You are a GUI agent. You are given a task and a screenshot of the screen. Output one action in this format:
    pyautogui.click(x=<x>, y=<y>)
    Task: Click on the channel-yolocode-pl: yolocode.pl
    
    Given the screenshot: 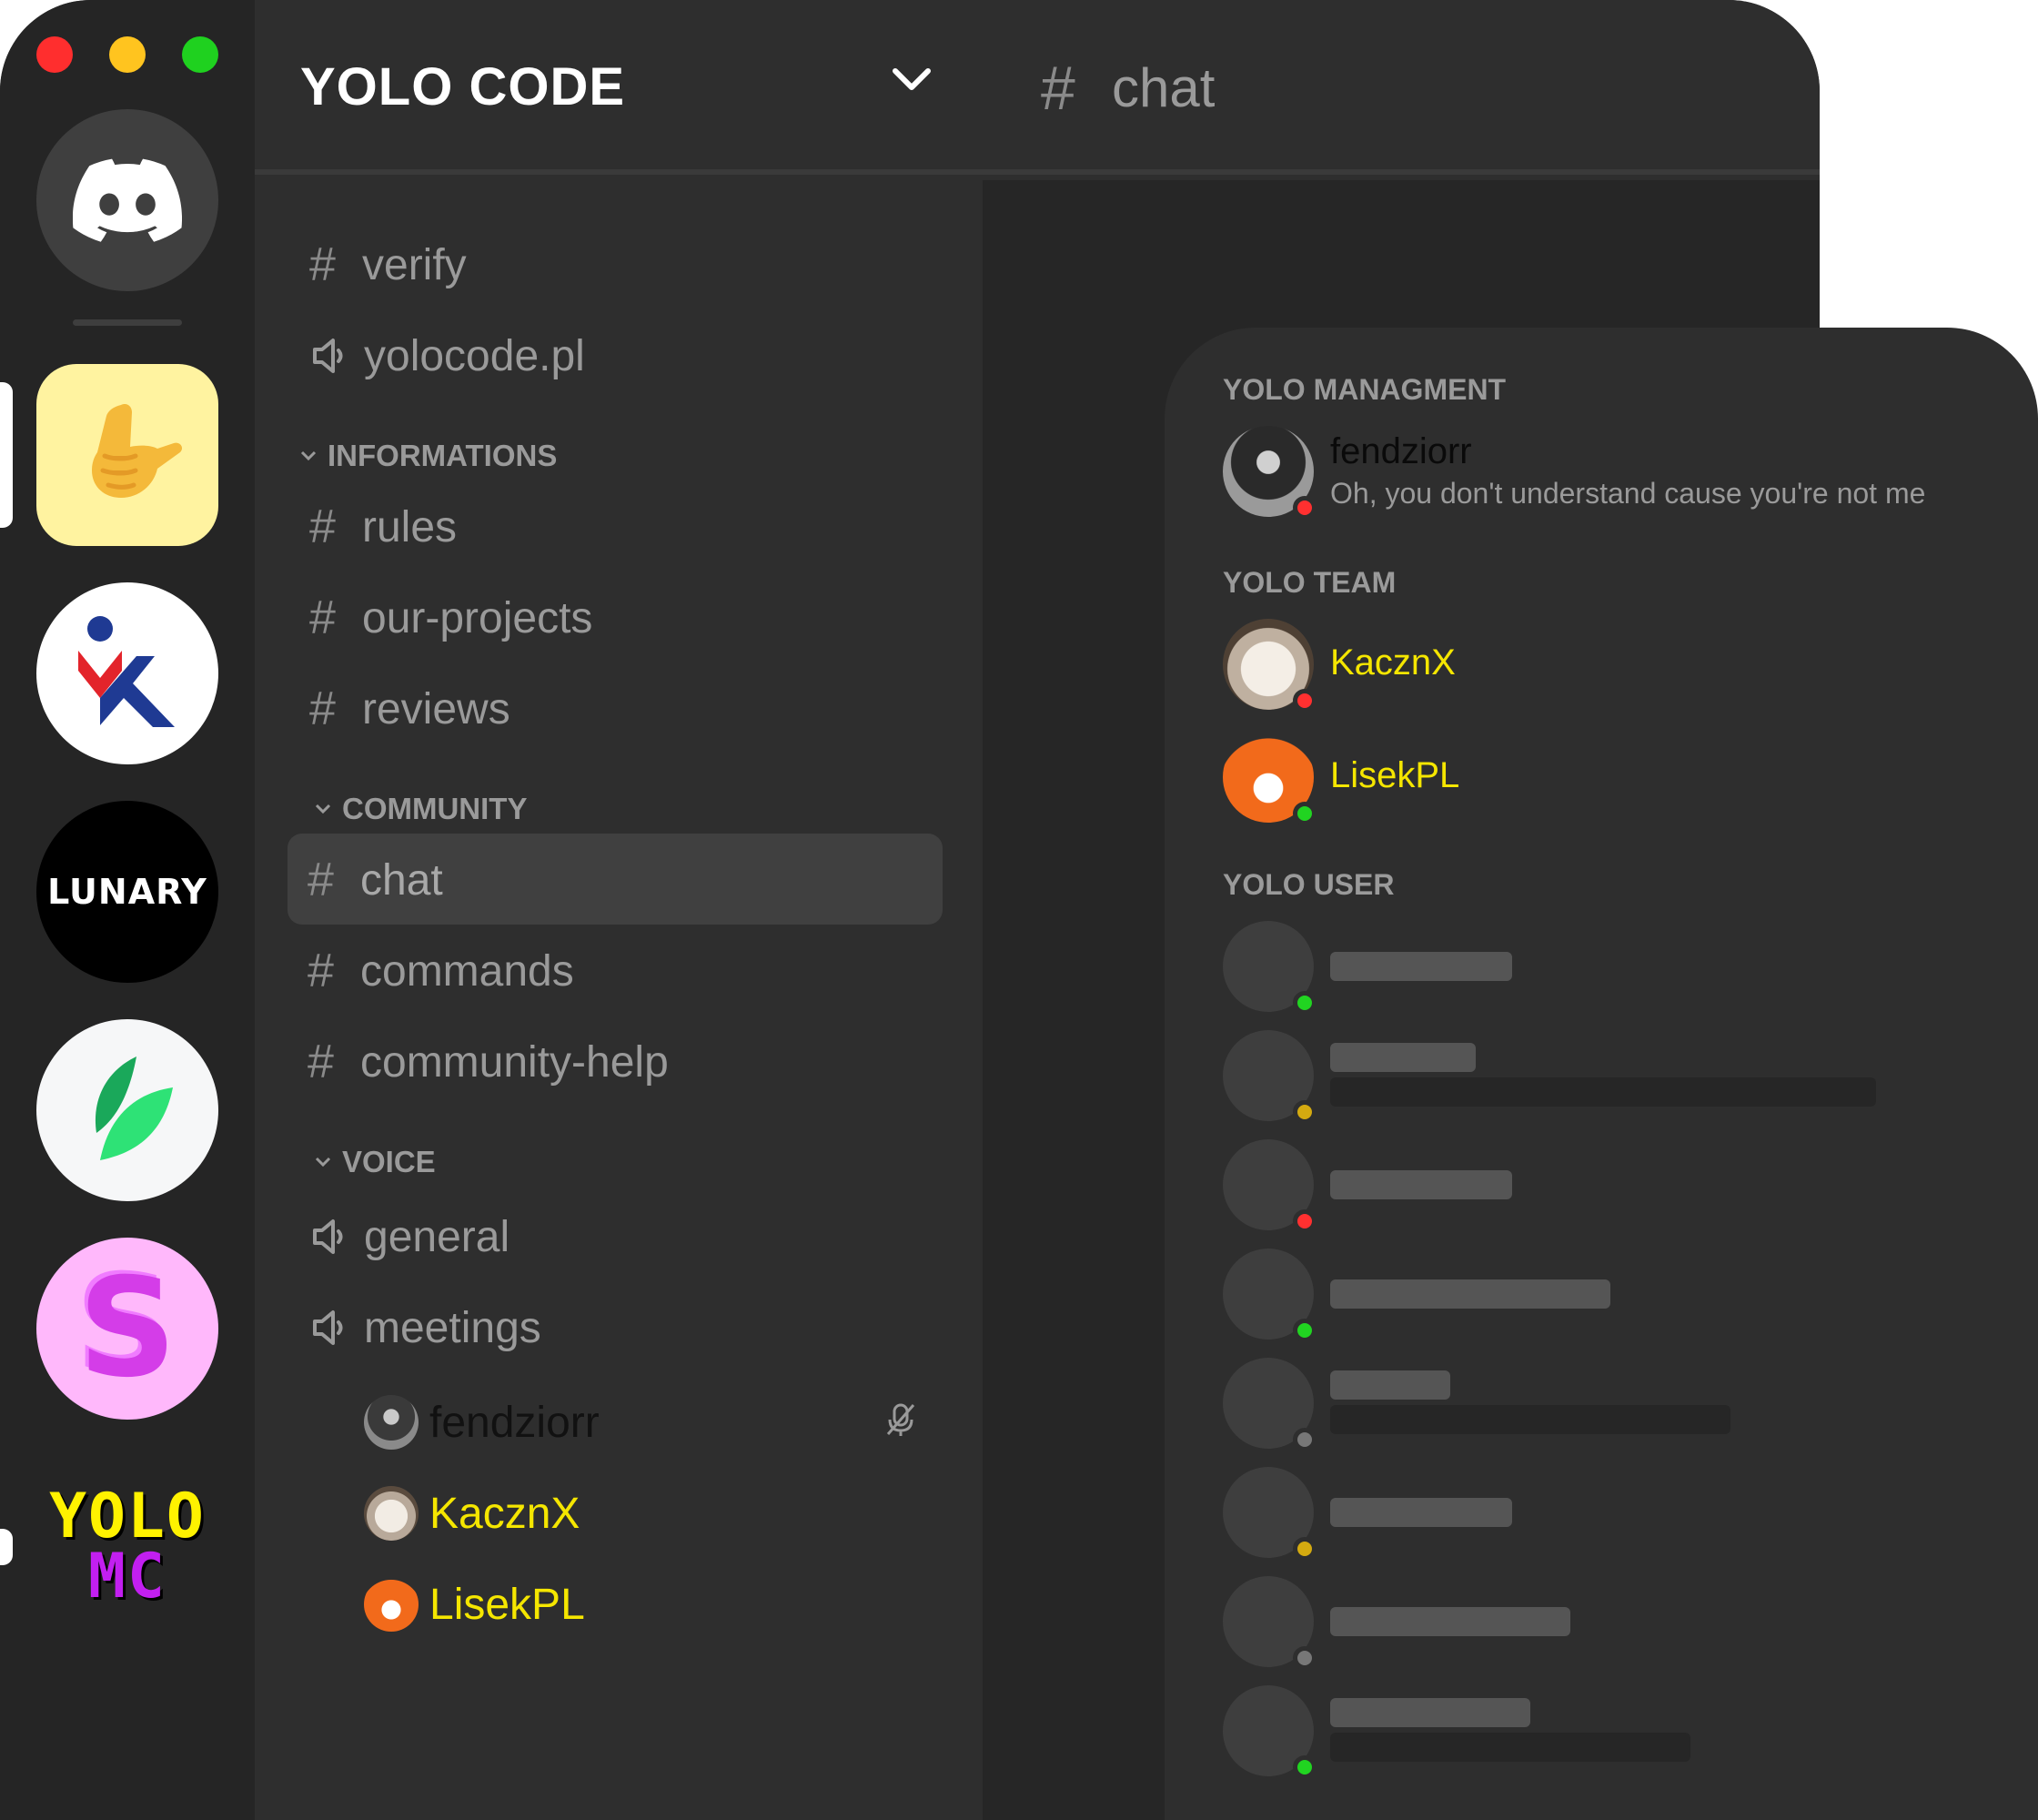 What is the action you would take?
    pyautogui.click(x=447, y=356)
    